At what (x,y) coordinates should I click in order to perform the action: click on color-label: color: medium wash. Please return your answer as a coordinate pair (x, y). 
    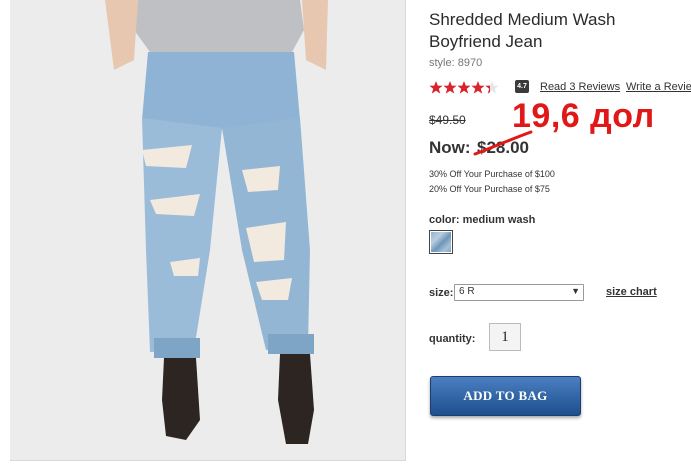
    Looking at the image, I should click on (482, 220).